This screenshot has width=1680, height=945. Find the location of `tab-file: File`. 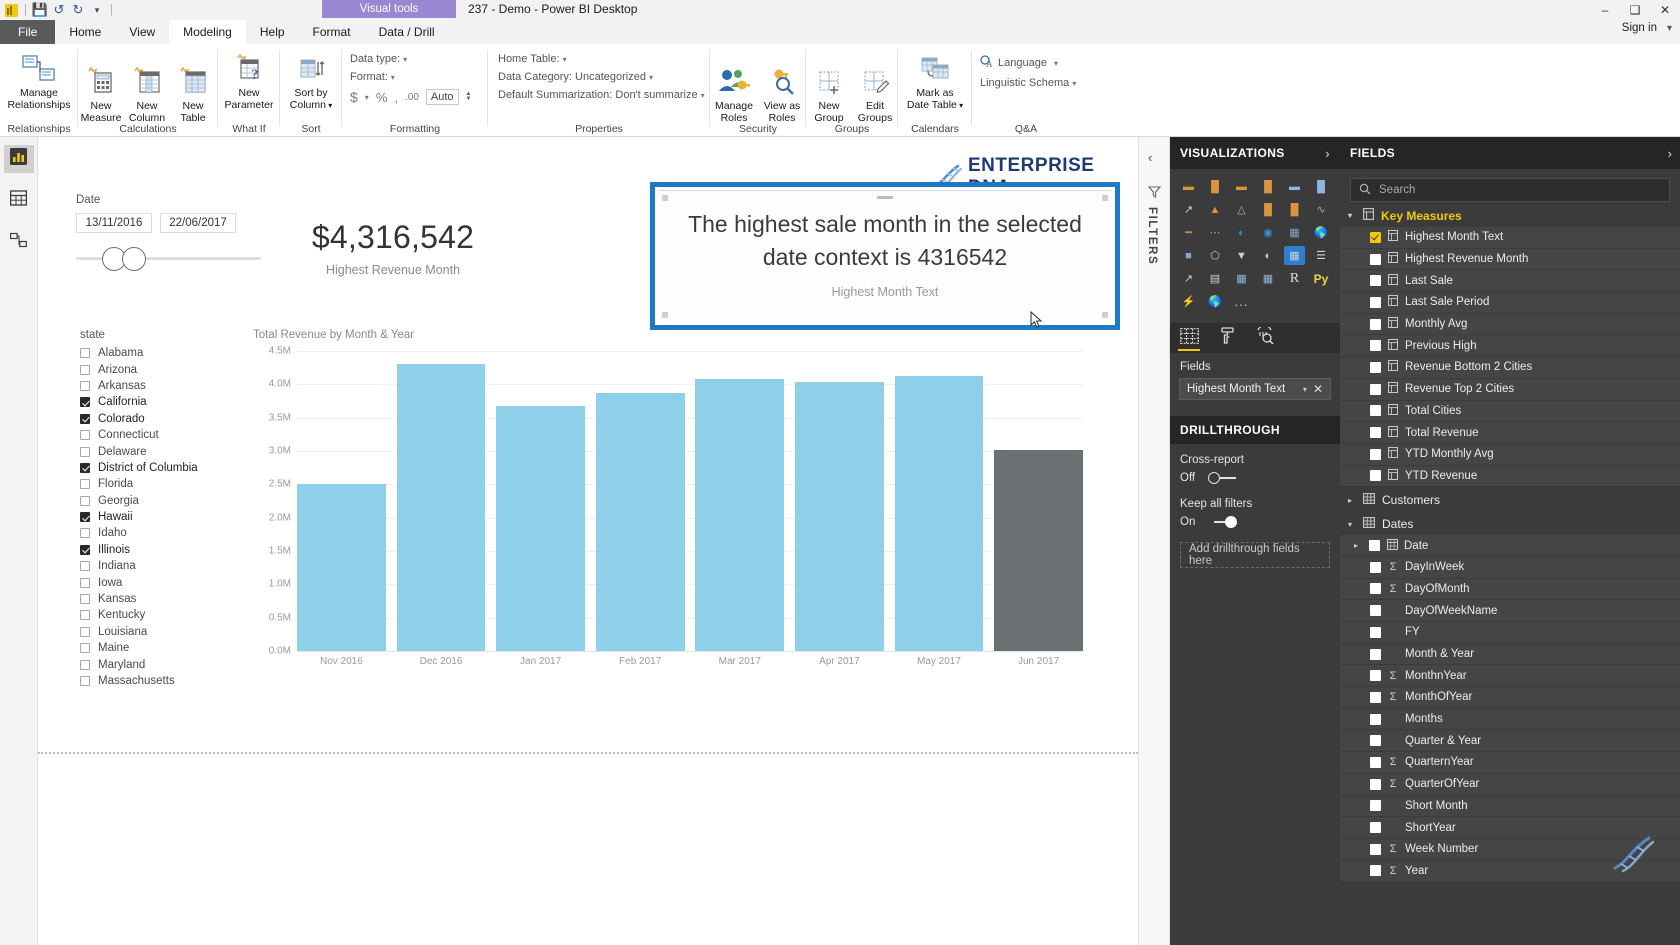

tab-file: File is located at coordinates (28, 32).